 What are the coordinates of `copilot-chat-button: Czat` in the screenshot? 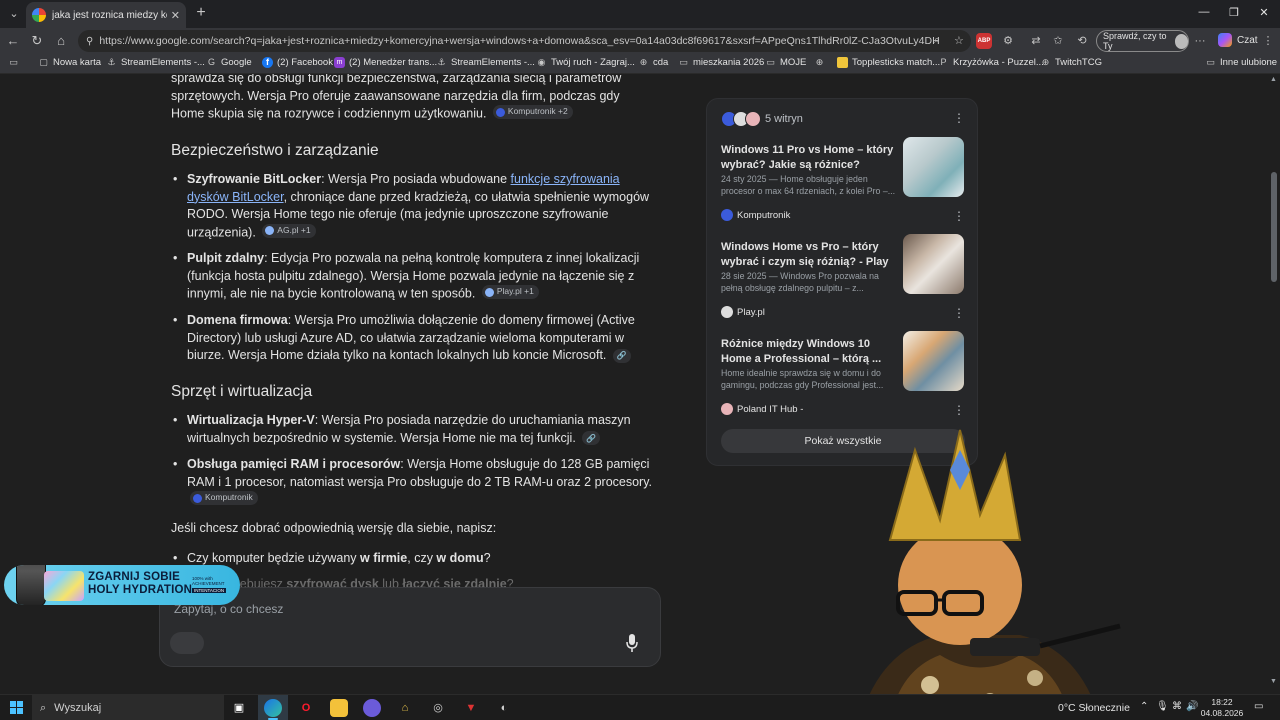 It's located at (1238, 40).